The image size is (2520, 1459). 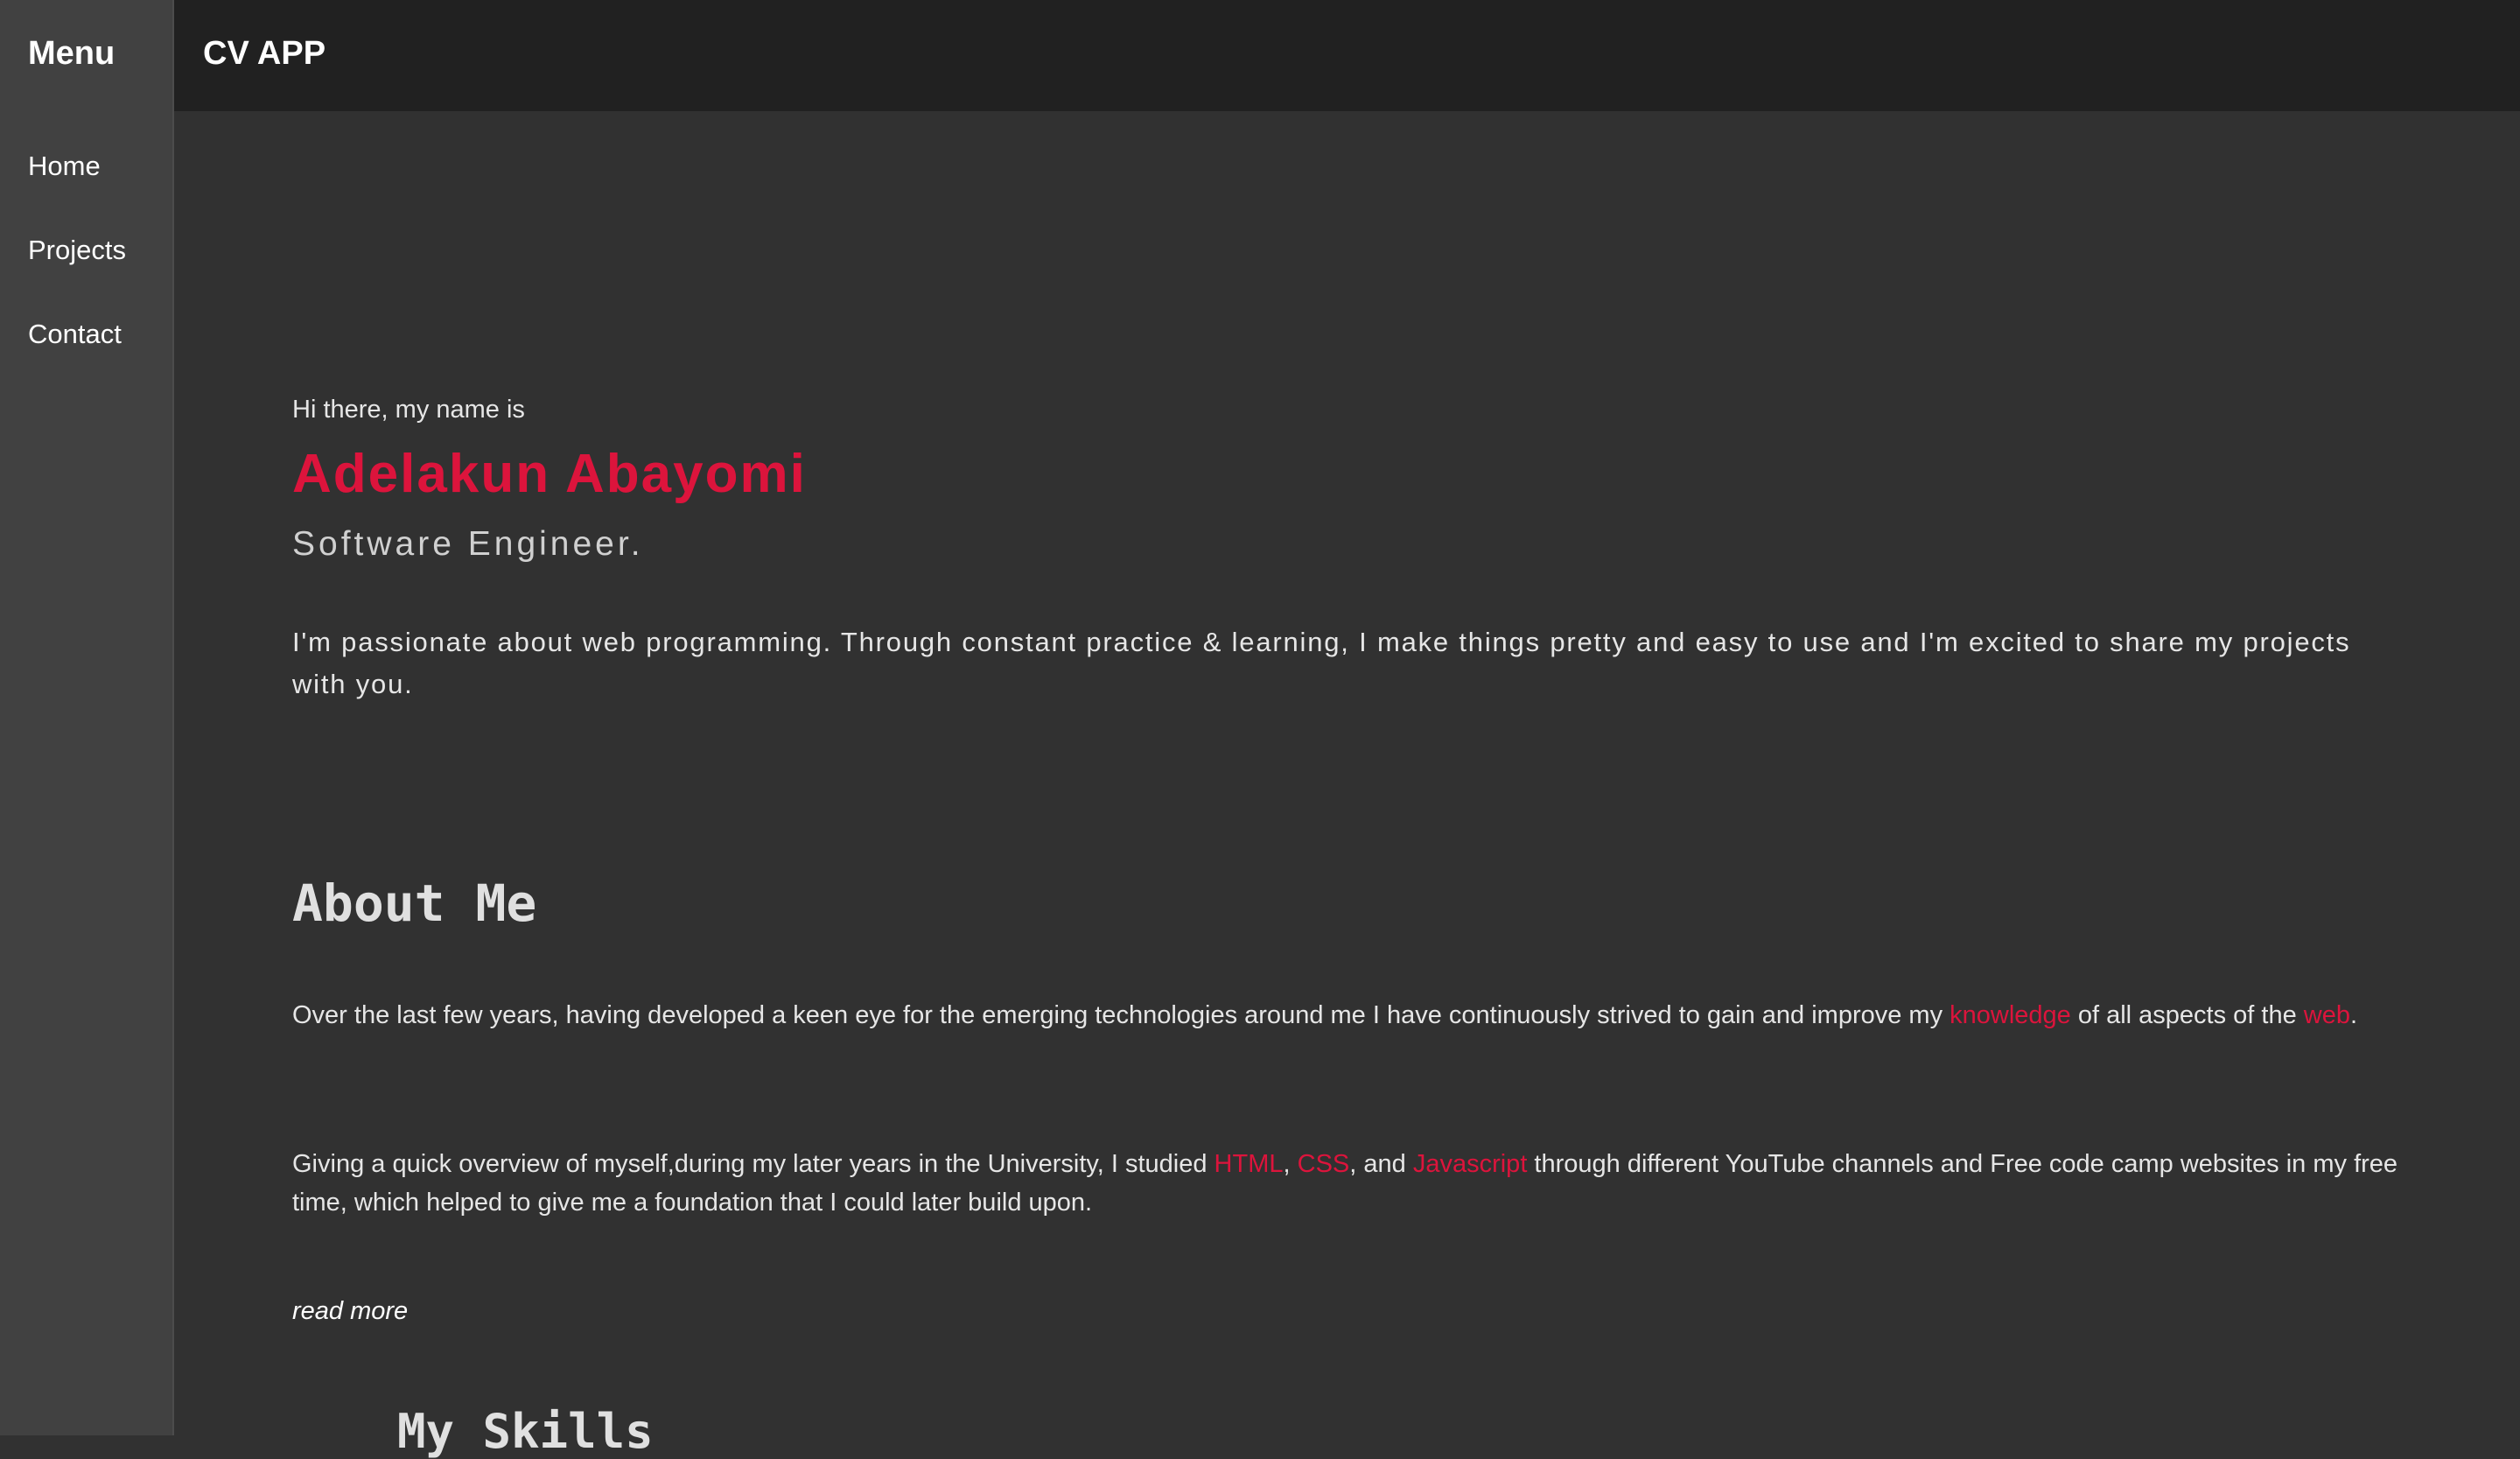 What do you see at coordinates (77, 251) in the screenshot?
I see `sidebar-item-projects: Projects` at bounding box center [77, 251].